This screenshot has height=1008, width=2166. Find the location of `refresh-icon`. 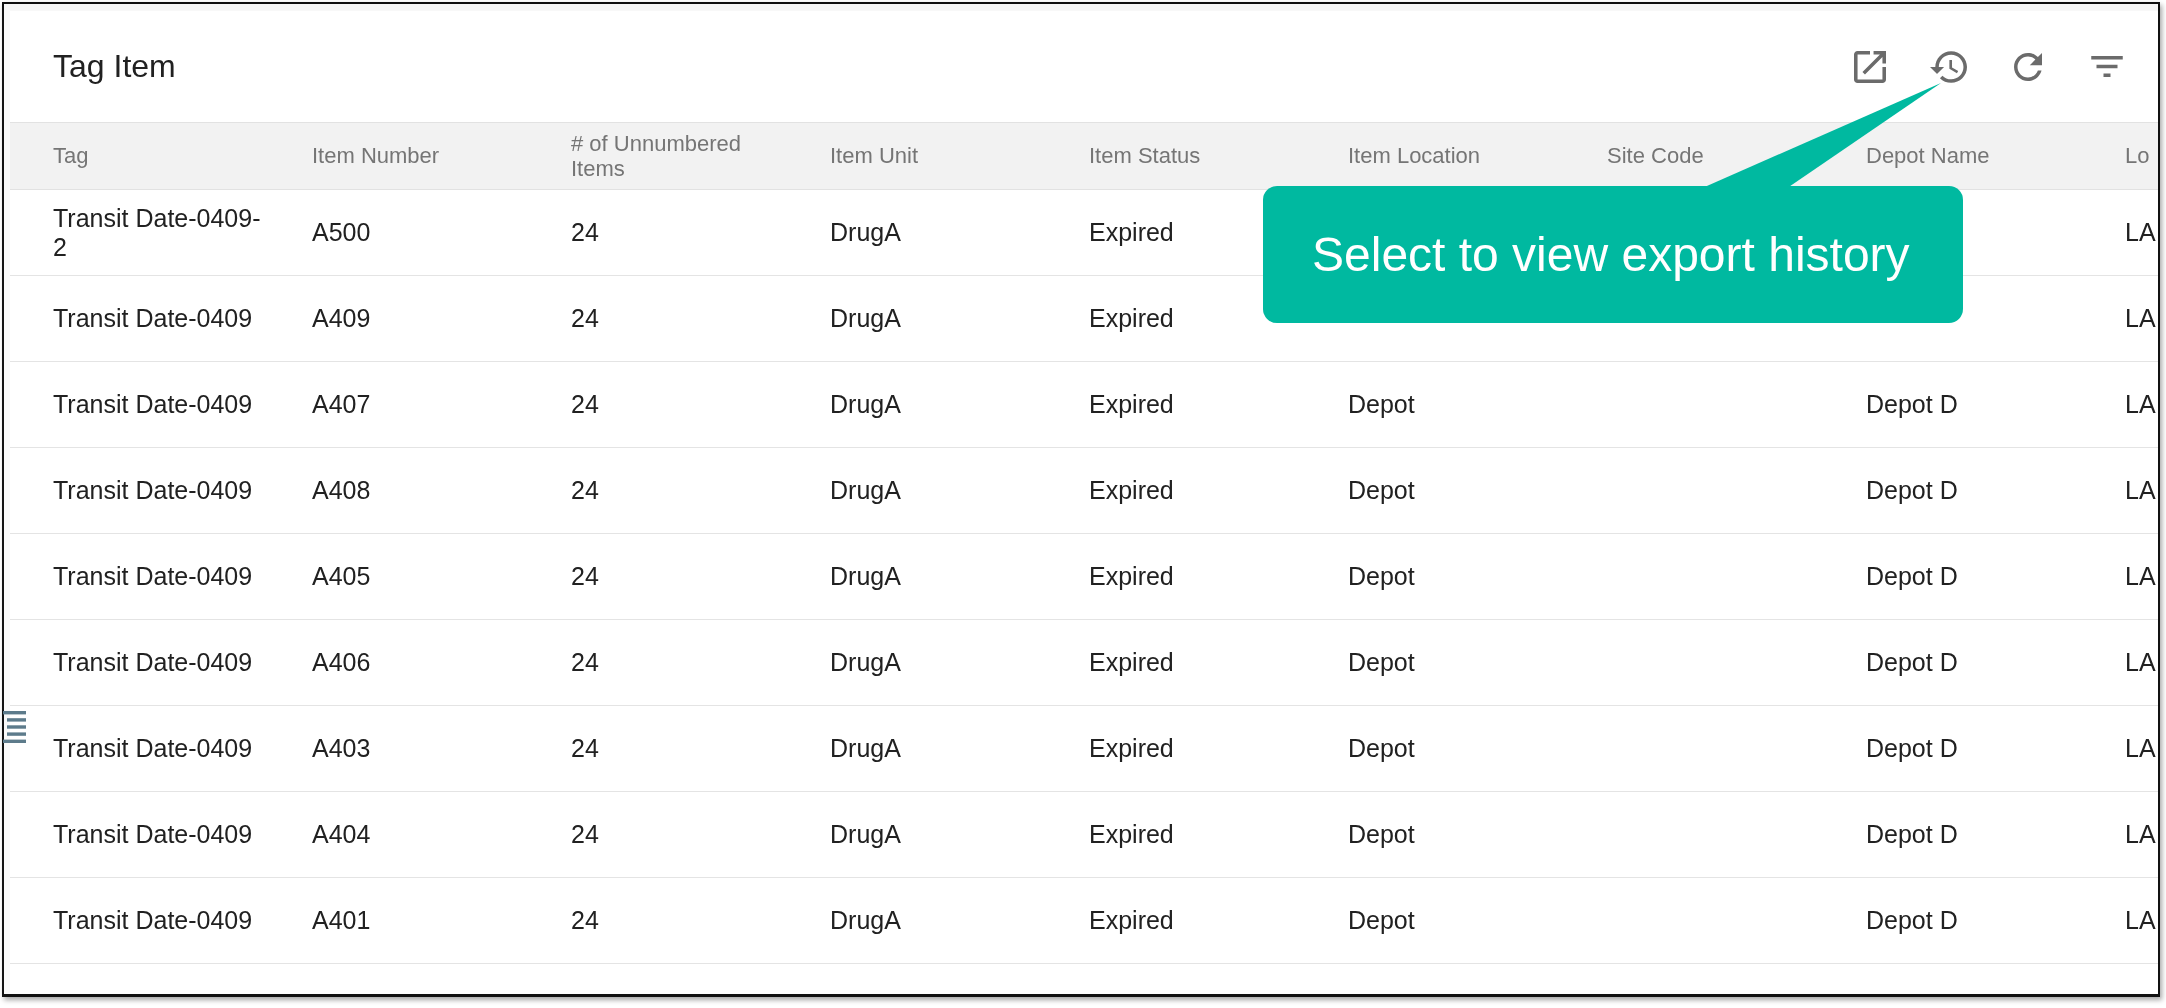

refresh-icon is located at coordinates (2027, 66).